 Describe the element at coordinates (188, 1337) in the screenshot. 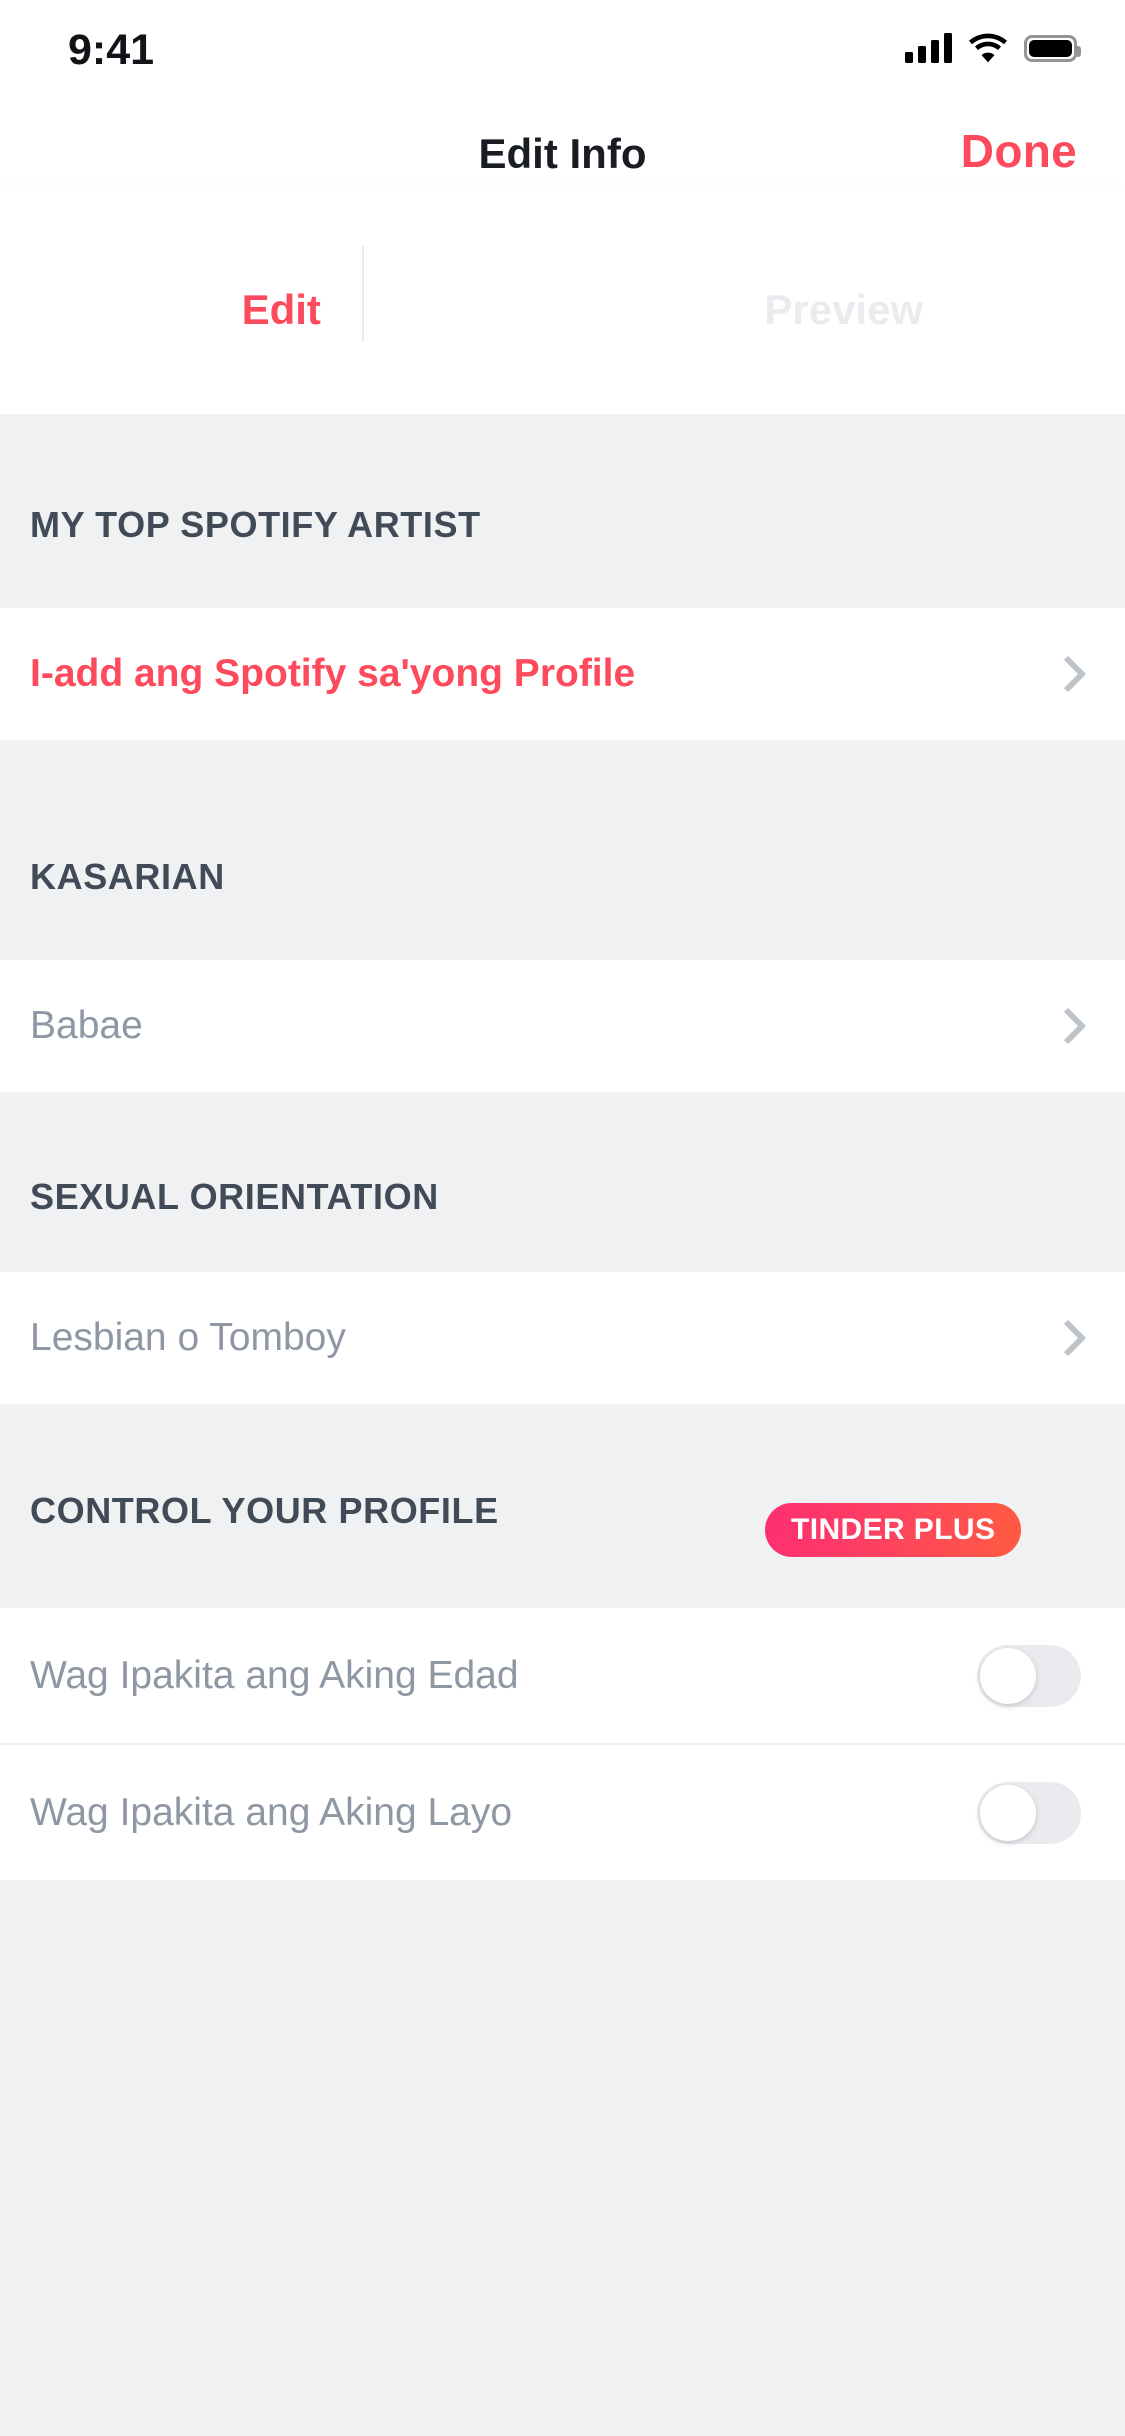

I see `row-label: Lesbian o Tomboy` at that location.